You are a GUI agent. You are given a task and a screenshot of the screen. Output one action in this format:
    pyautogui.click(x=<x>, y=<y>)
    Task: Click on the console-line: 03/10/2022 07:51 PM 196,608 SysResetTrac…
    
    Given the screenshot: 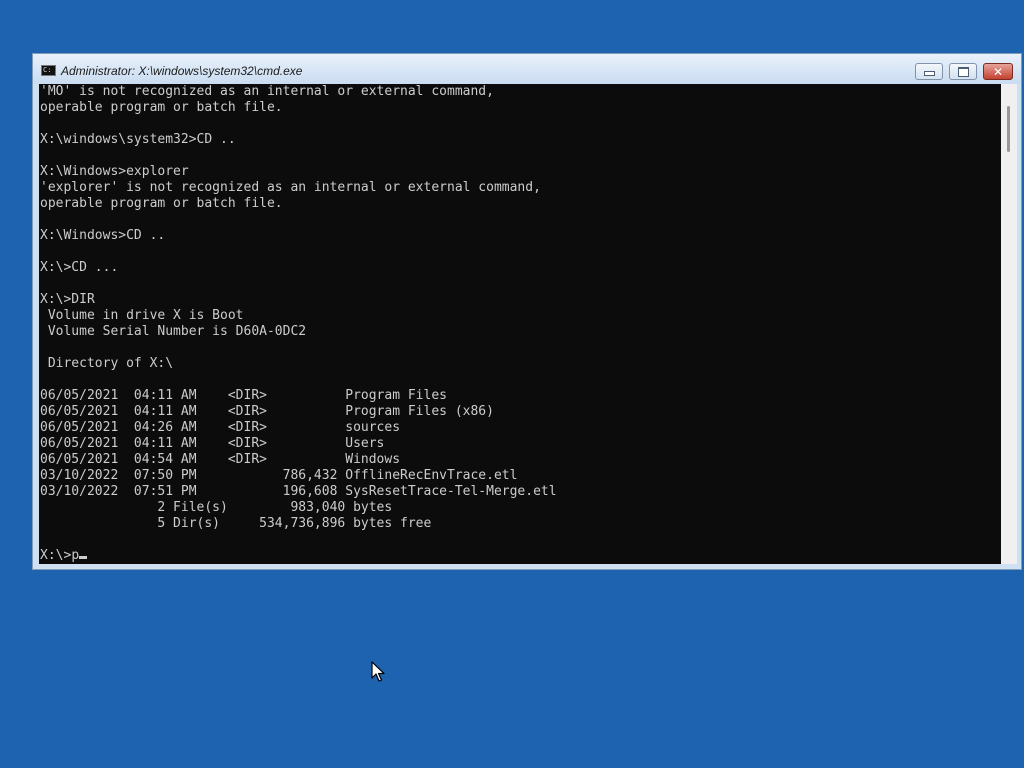 What is the action you would take?
    pyautogui.click(x=298, y=491)
    